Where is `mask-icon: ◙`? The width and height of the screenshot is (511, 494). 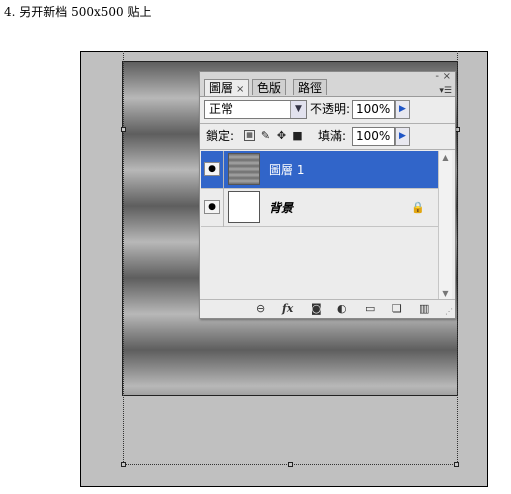 mask-icon: ◙ is located at coordinates (316, 308).